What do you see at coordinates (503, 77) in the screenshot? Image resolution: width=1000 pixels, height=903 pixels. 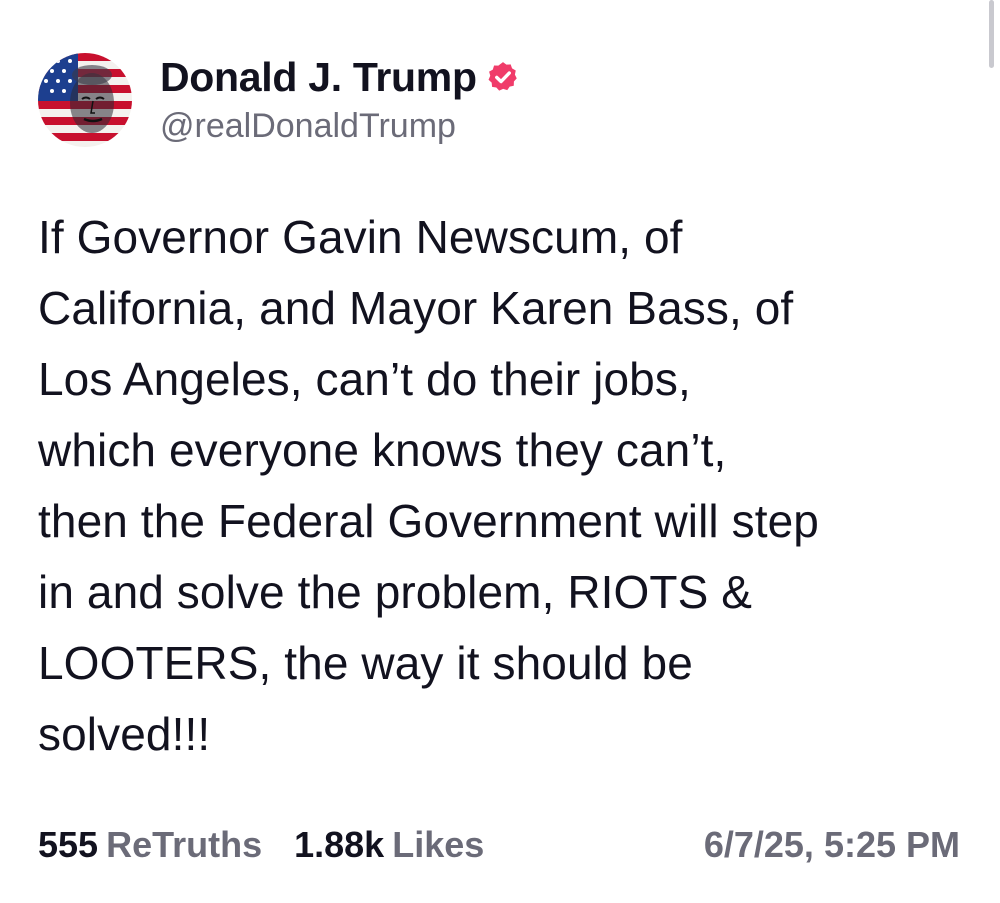 I see `verified-badge-icon` at bounding box center [503, 77].